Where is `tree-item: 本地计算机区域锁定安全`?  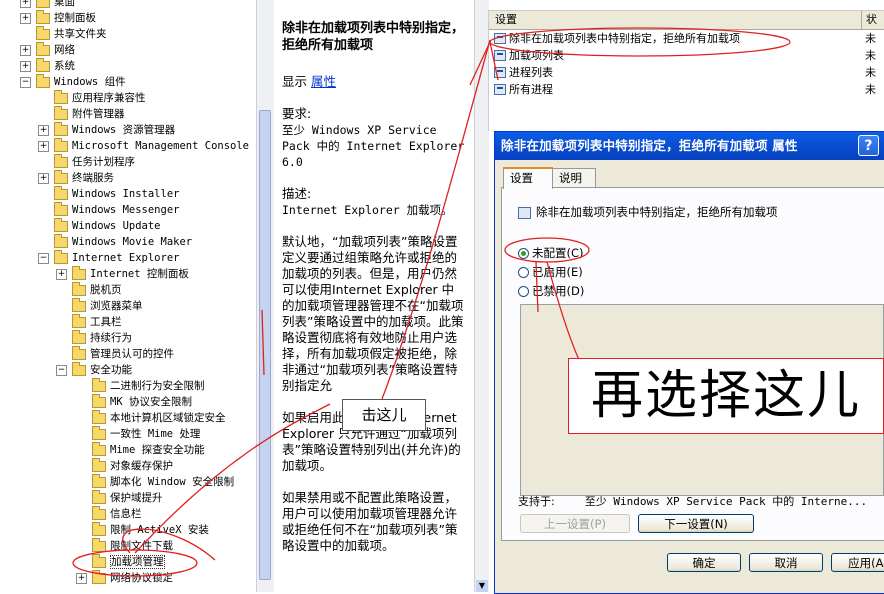 tree-item: 本地计算机区域锁定安全 is located at coordinates (151, 417).